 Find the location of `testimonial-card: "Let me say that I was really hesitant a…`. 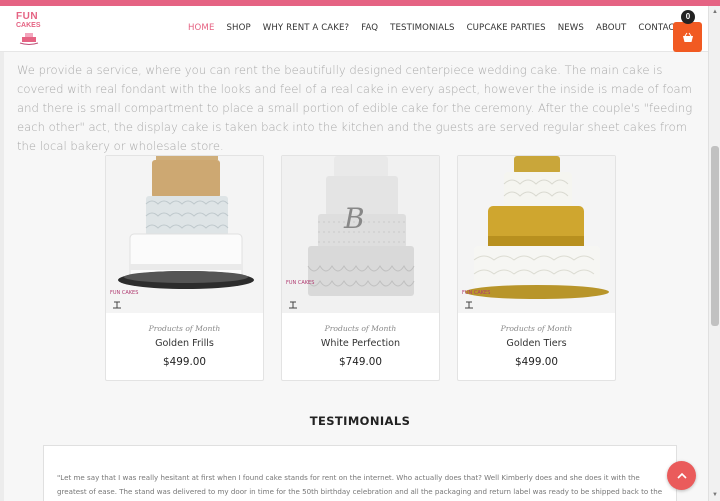

testimonial-card: "Let me say that I was really hesitant a… is located at coordinates (360, 473).